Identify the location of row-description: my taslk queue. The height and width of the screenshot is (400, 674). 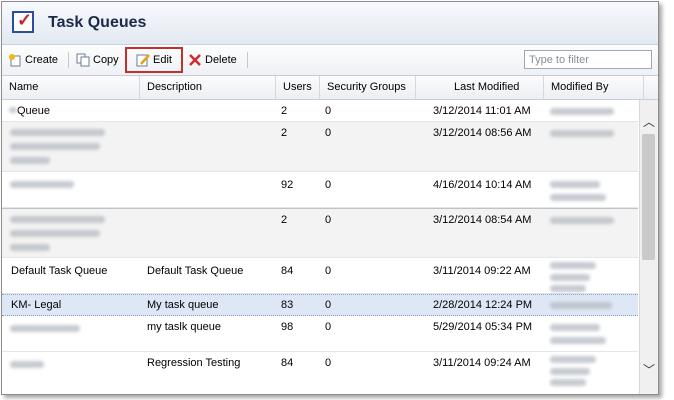
(184, 327).